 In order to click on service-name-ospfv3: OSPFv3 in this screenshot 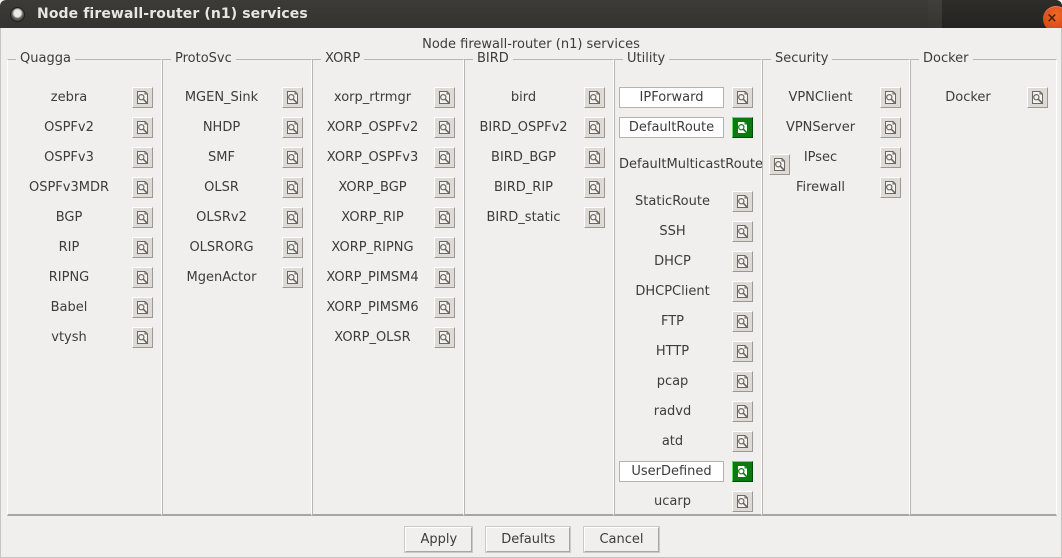, I will do `click(70, 157)`.